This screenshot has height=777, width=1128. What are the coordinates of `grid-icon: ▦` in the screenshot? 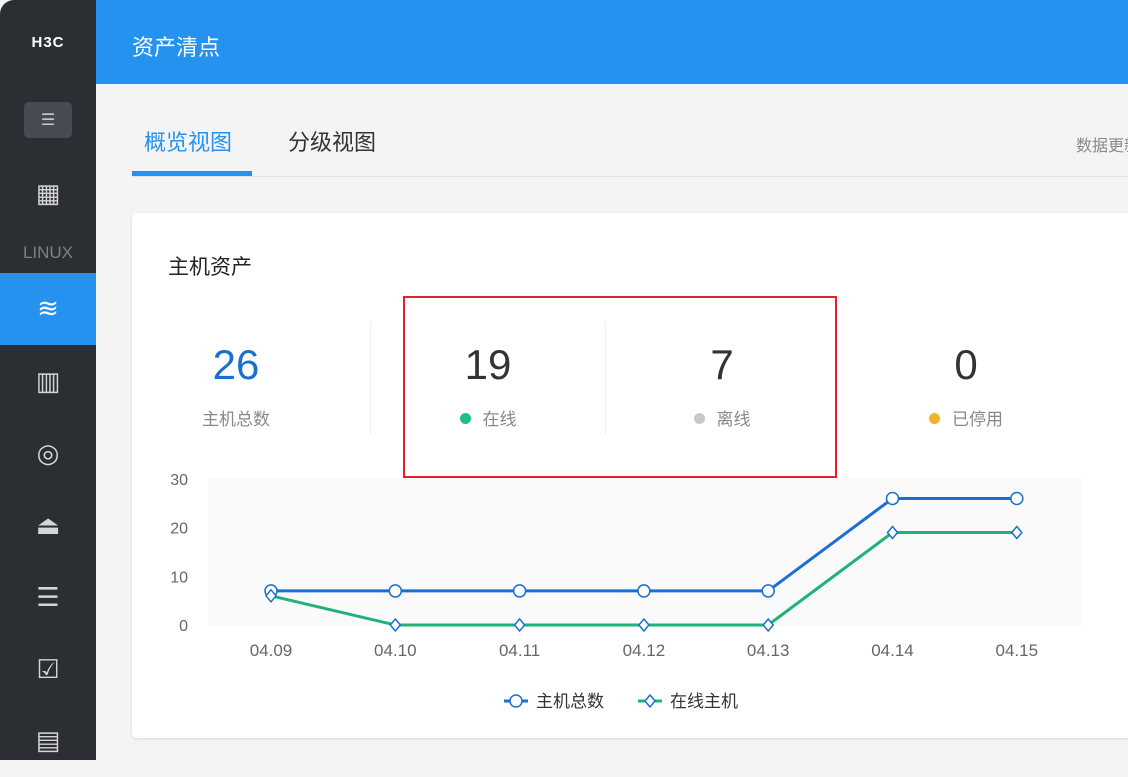 It's located at (48, 194).